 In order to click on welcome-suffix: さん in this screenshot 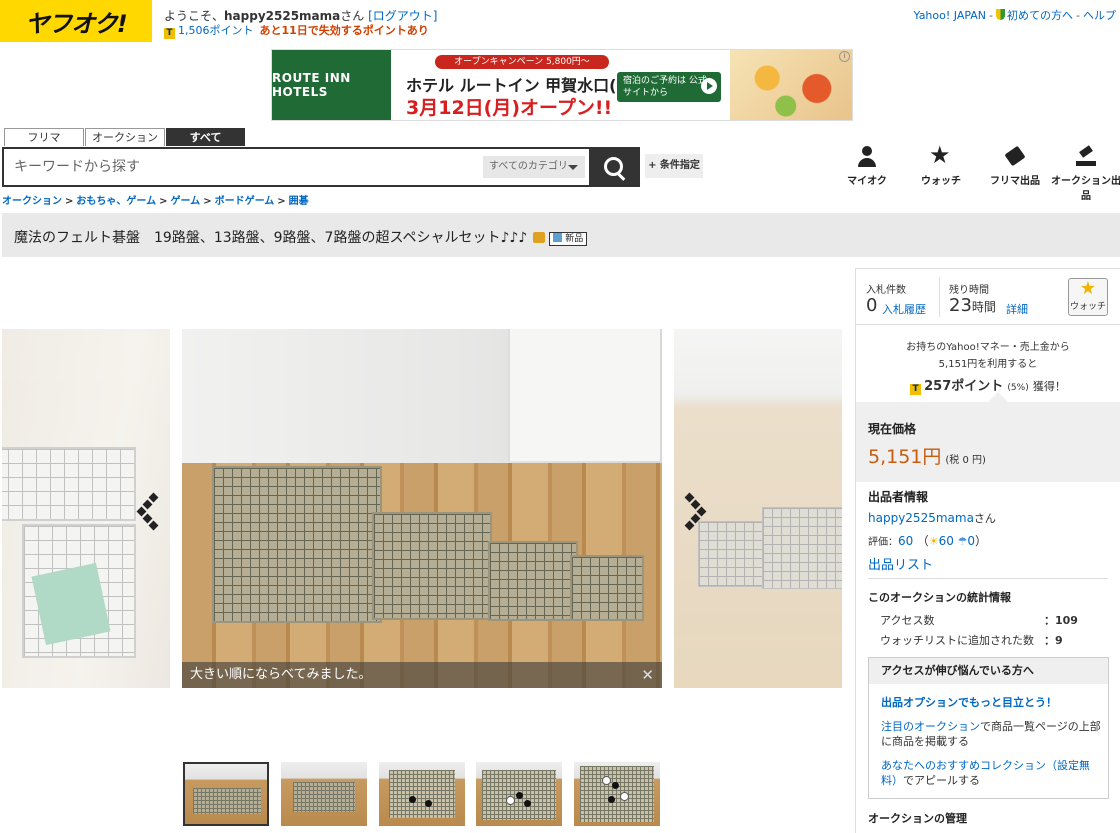, I will do `click(352, 16)`.